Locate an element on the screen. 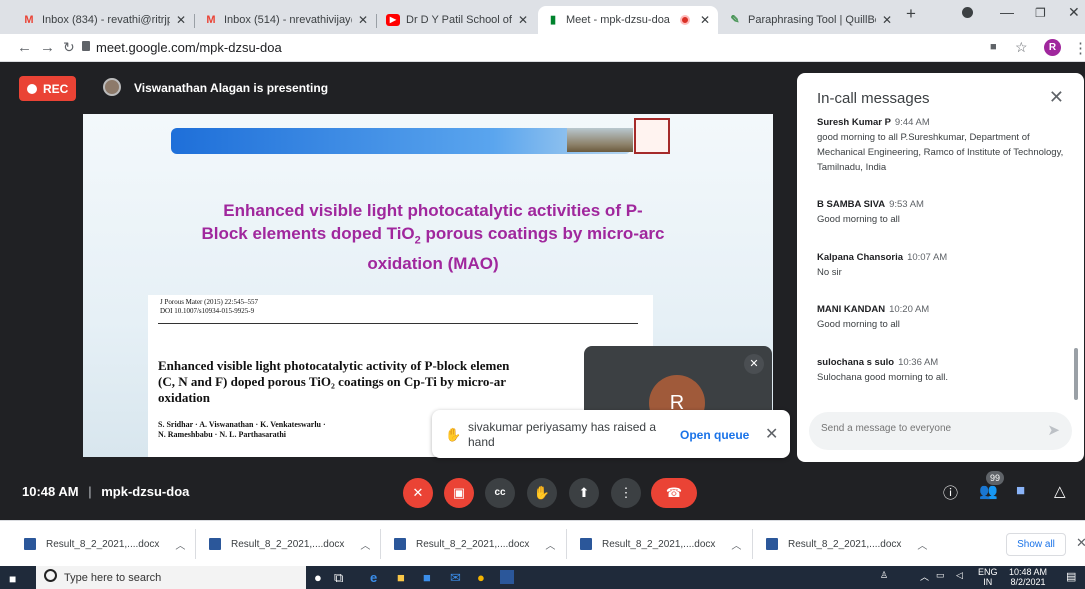  minimize-icon: — is located at coordinates (1007, 12).